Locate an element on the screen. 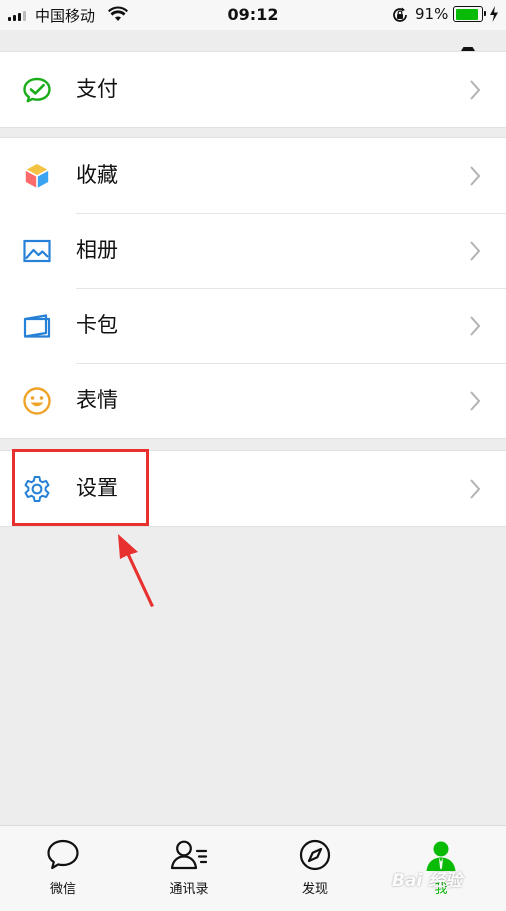 The width and height of the screenshot is (506, 911). chat-bubble-icon is located at coordinates (63, 854).